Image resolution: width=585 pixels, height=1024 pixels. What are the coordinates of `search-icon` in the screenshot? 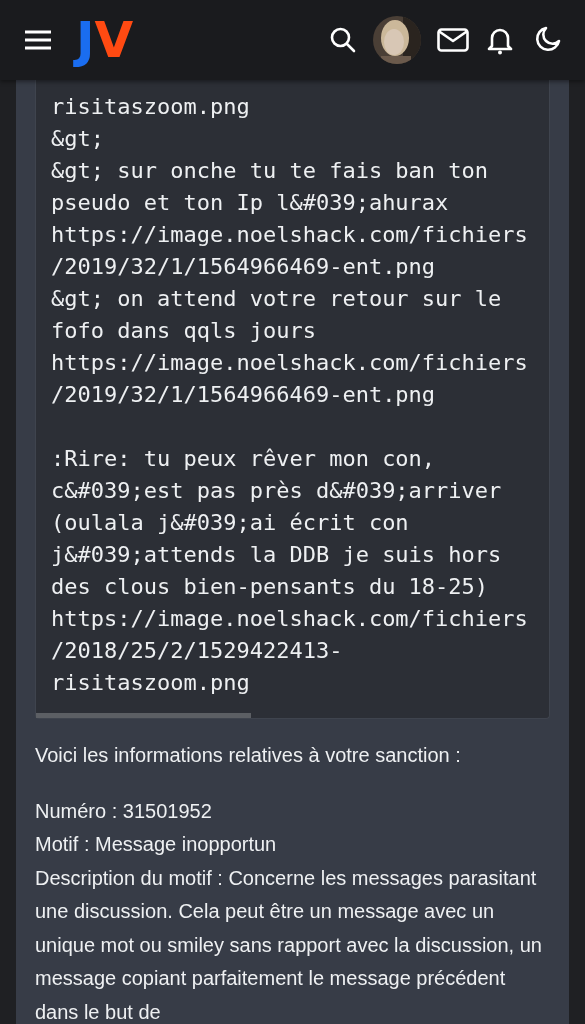 It's located at (343, 40).